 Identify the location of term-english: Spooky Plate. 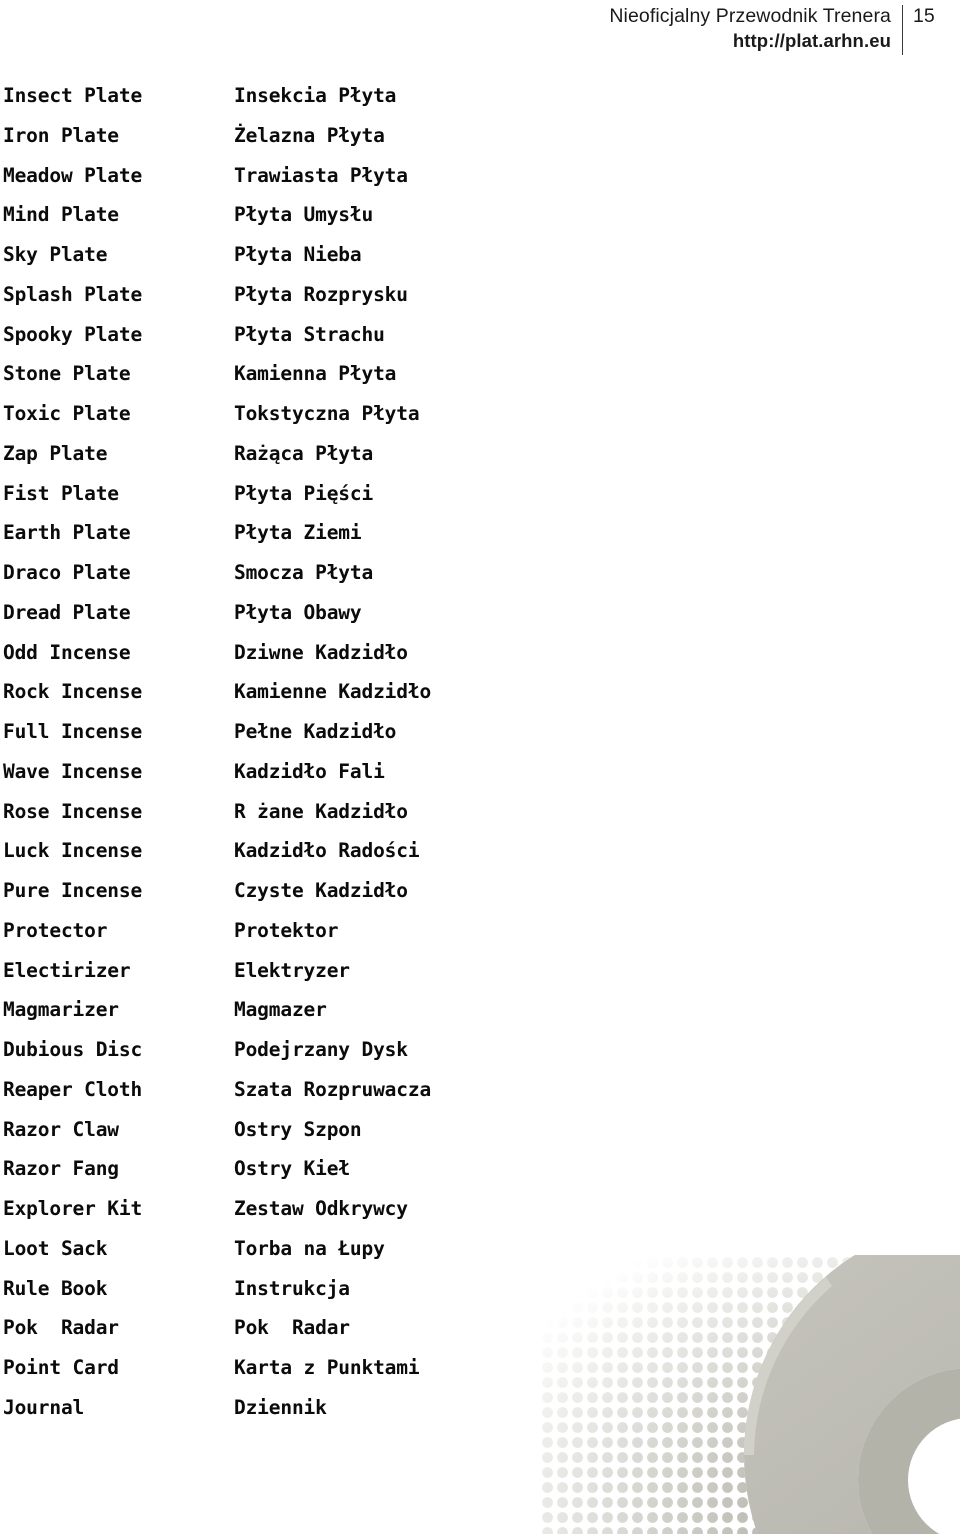
(73, 334).